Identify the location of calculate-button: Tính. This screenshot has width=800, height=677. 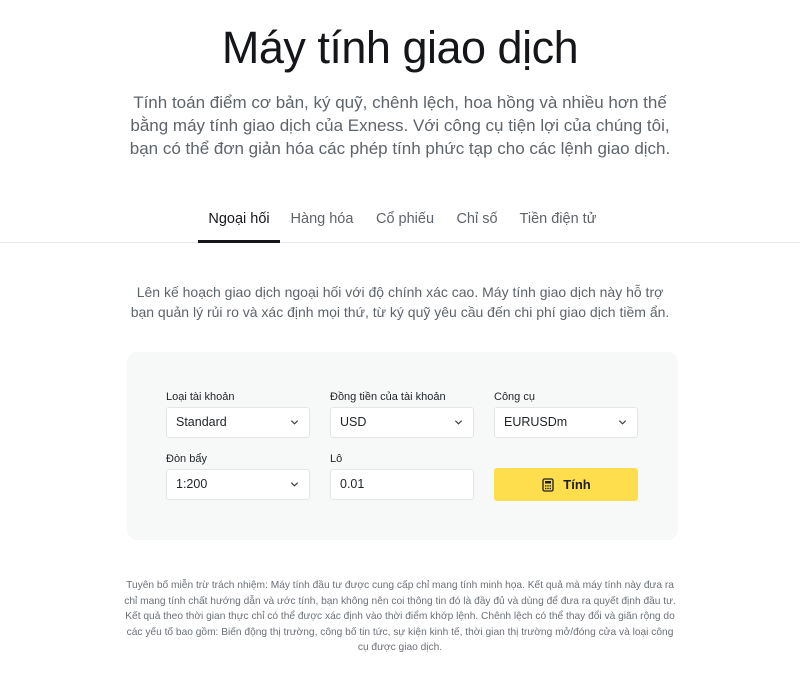
(566, 484).